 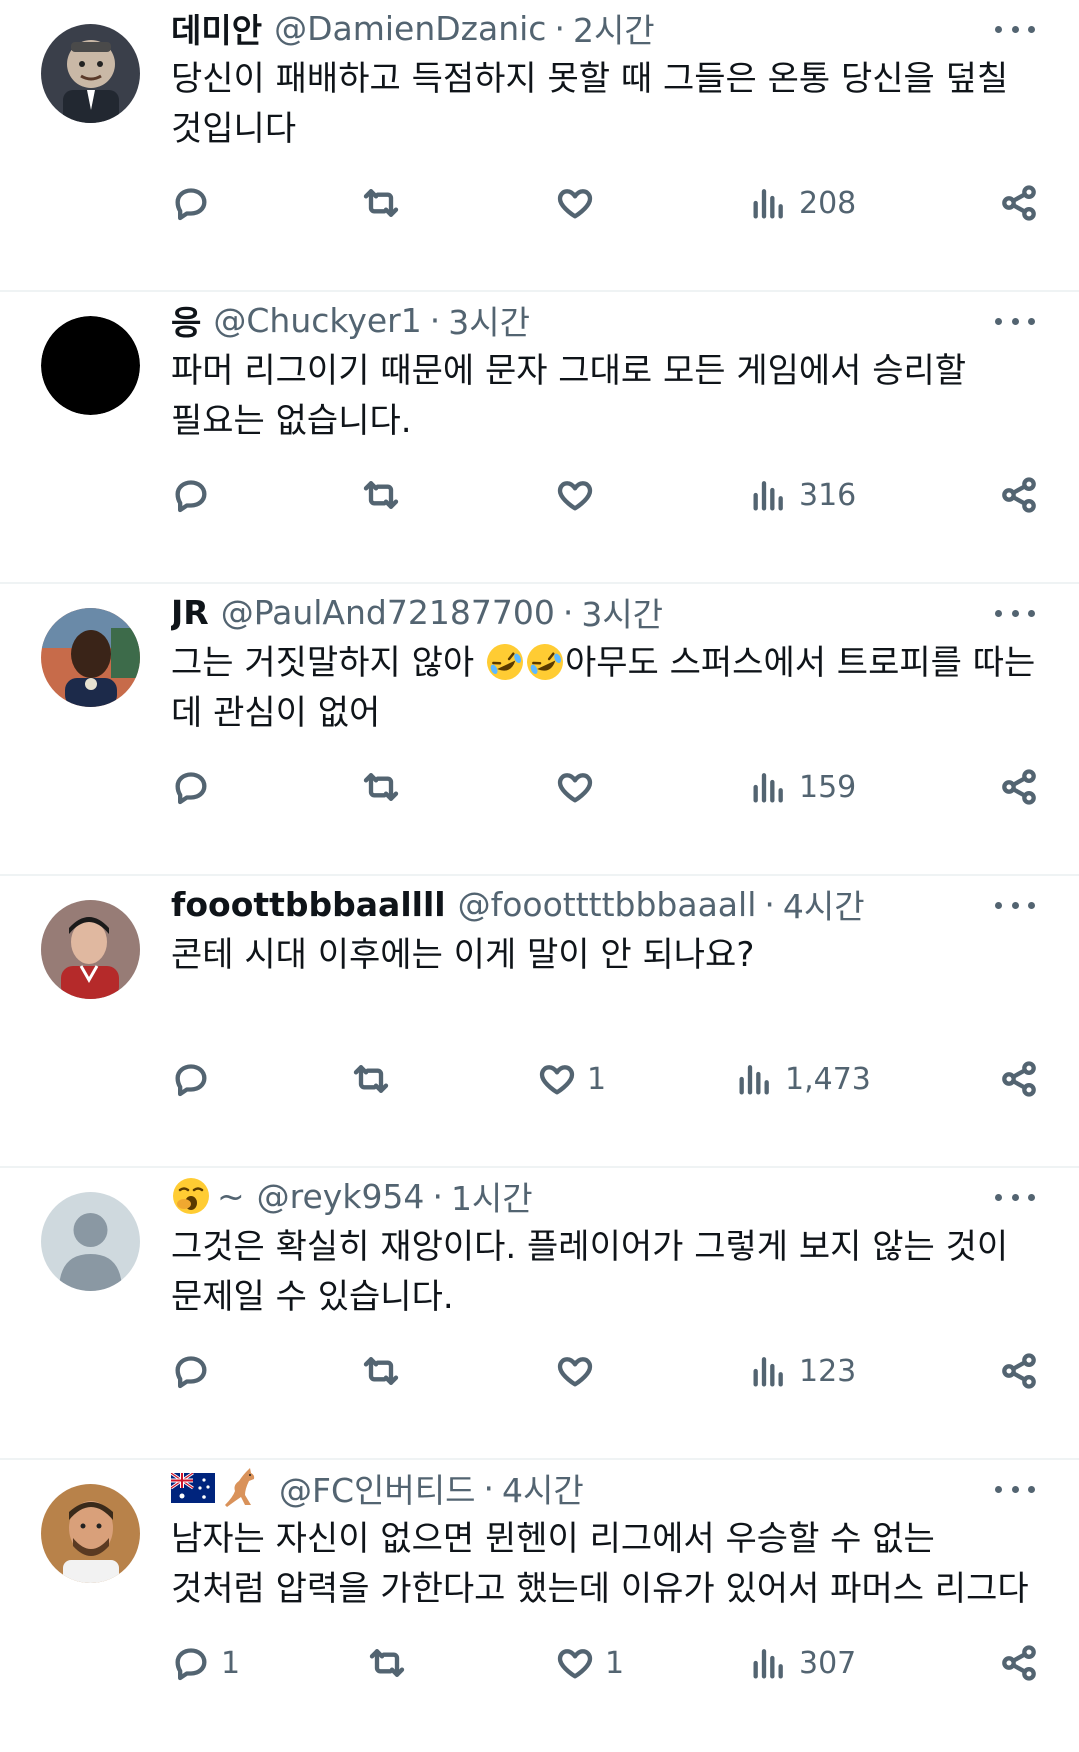 What do you see at coordinates (377, 1488) in the screenshot?
I see `user-handle: @FC인버티드` at bounding box center [377, 1488].